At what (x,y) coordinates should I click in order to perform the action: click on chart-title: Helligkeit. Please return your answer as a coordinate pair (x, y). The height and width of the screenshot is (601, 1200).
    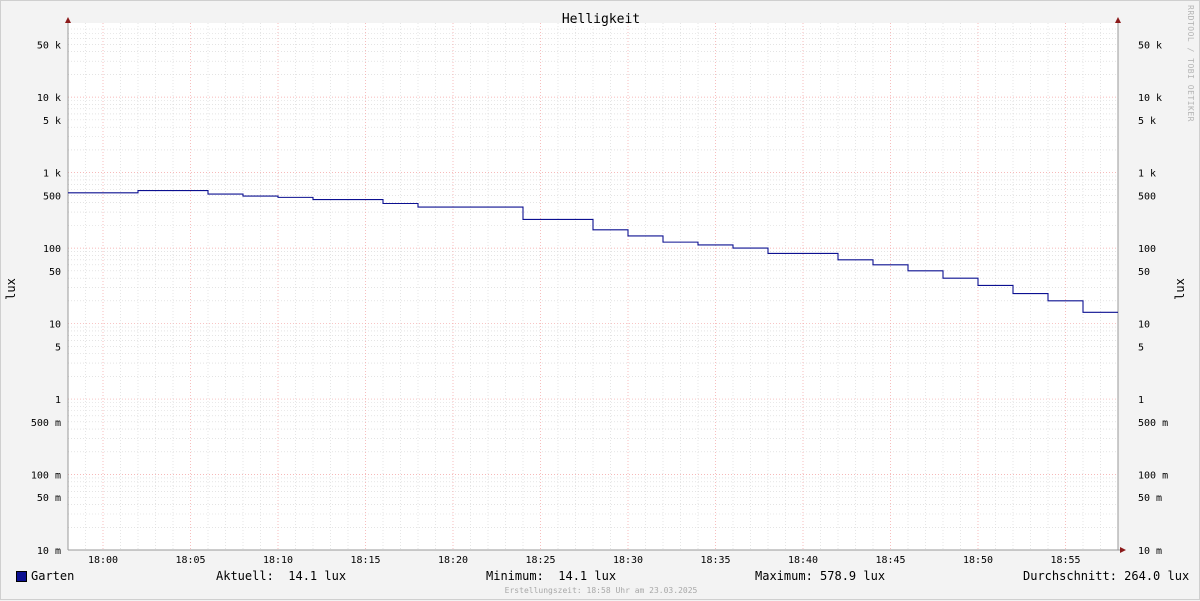
    Looking at the image, I should click on (601, 19).